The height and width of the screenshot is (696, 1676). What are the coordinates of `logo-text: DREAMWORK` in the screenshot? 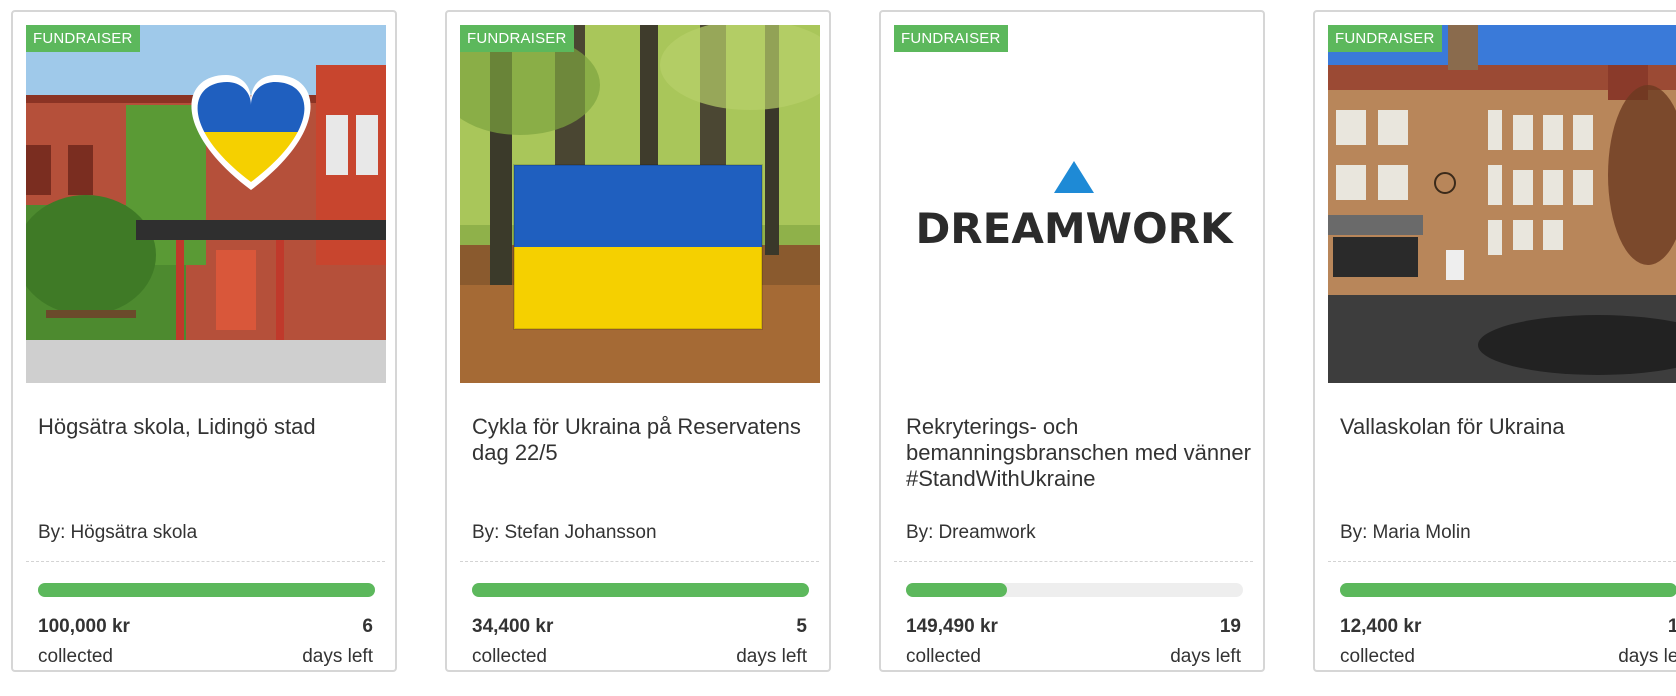 It's located at (1074, 228).